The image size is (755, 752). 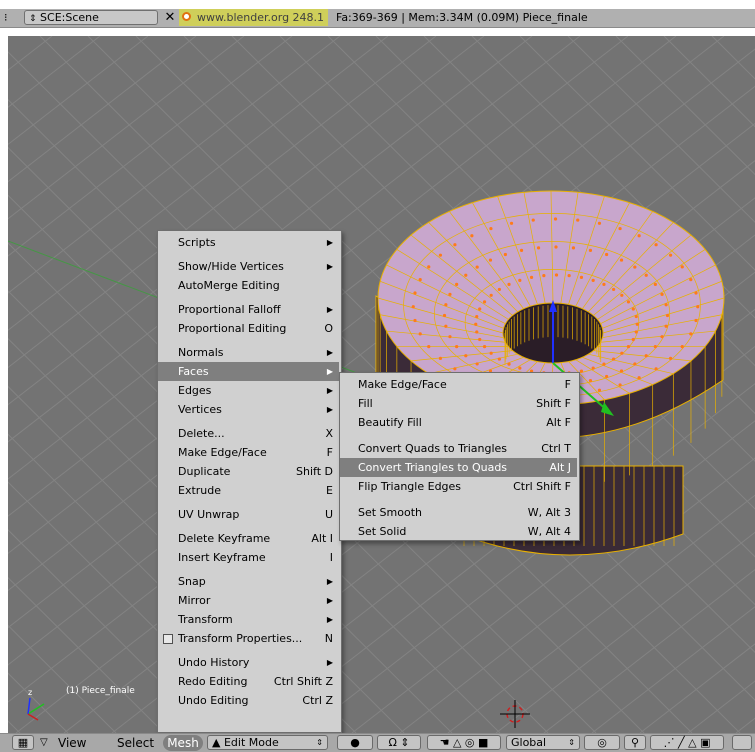 What do you see at coordinates (208, 514) in the screenshot?
I see `menu-item-label: UV Unwrap` at bounding box center [208, 514].